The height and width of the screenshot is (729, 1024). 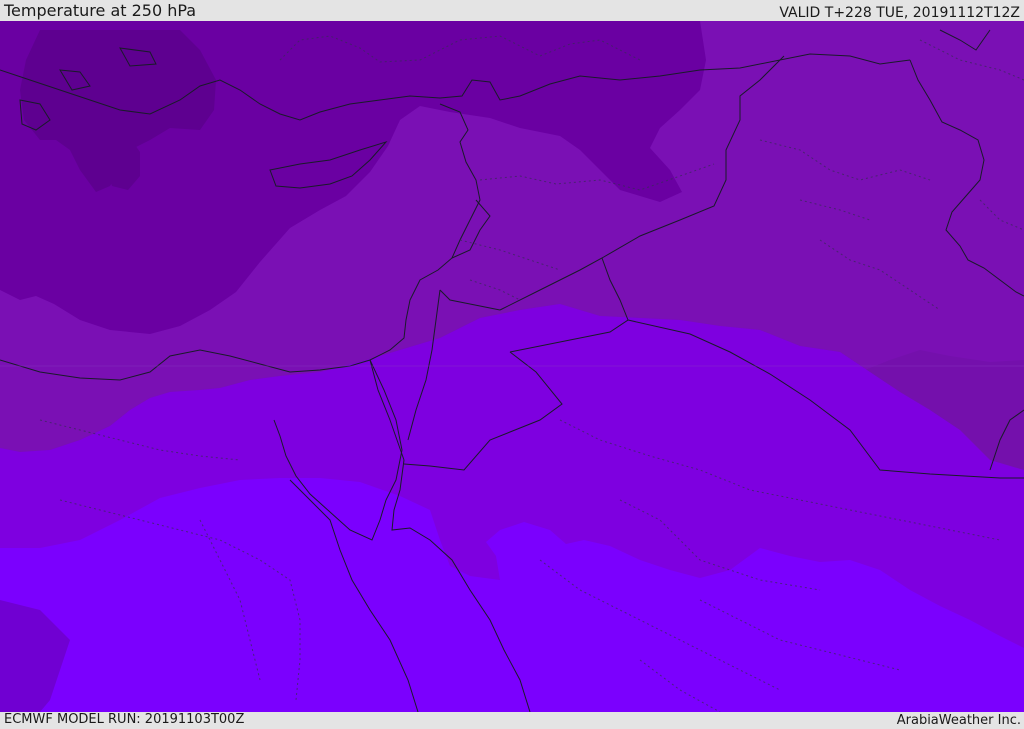 I want to click on model-run: ECMWF MODEL RUN: 20191103T00Z, so click(x=124, y=719).